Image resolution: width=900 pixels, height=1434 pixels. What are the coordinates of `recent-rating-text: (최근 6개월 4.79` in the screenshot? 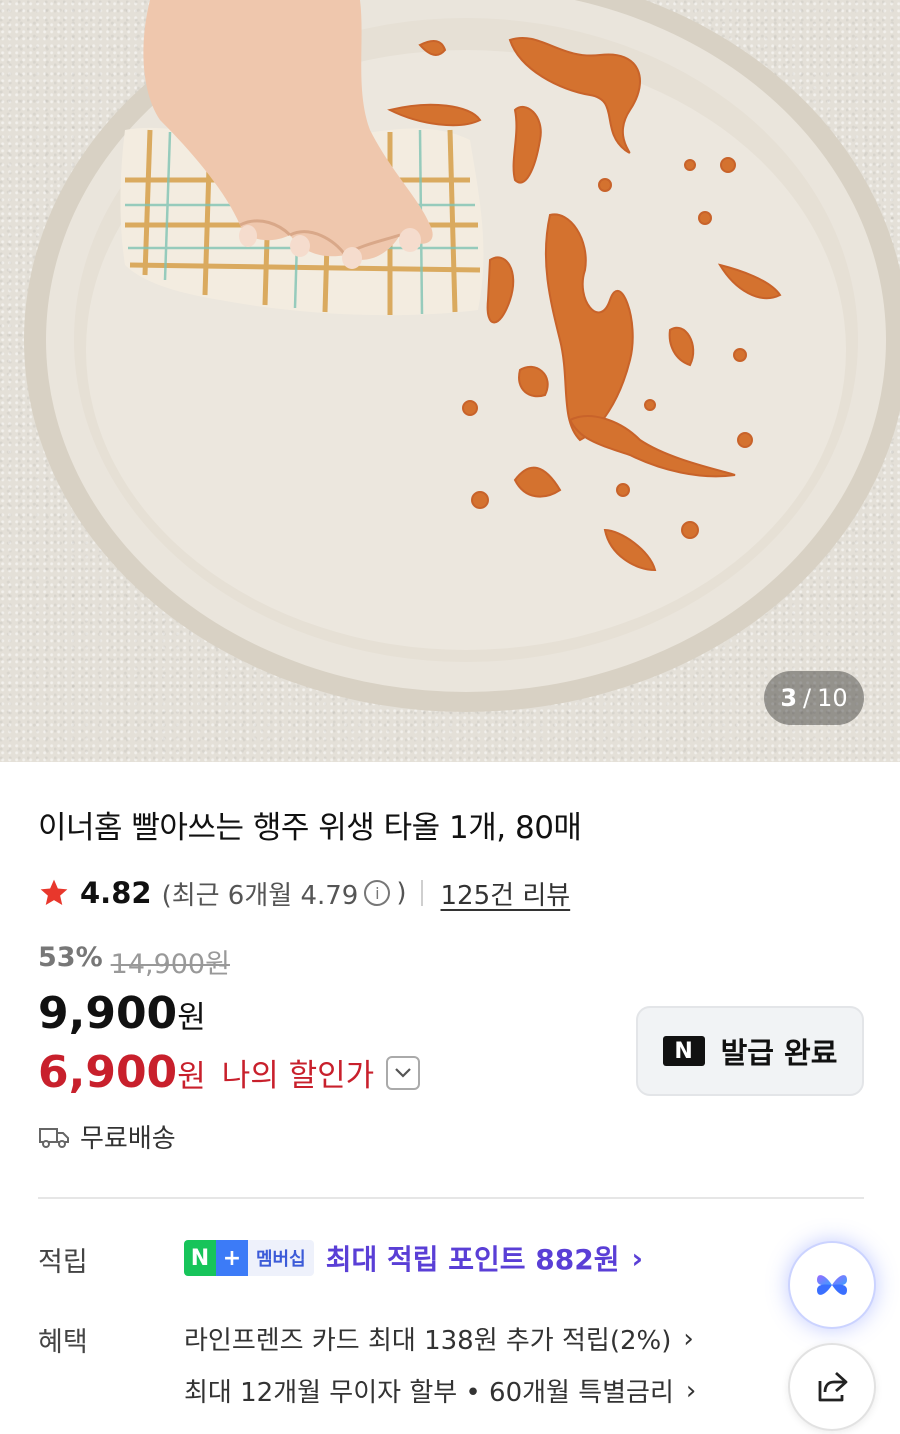 It's located at (260, 895).